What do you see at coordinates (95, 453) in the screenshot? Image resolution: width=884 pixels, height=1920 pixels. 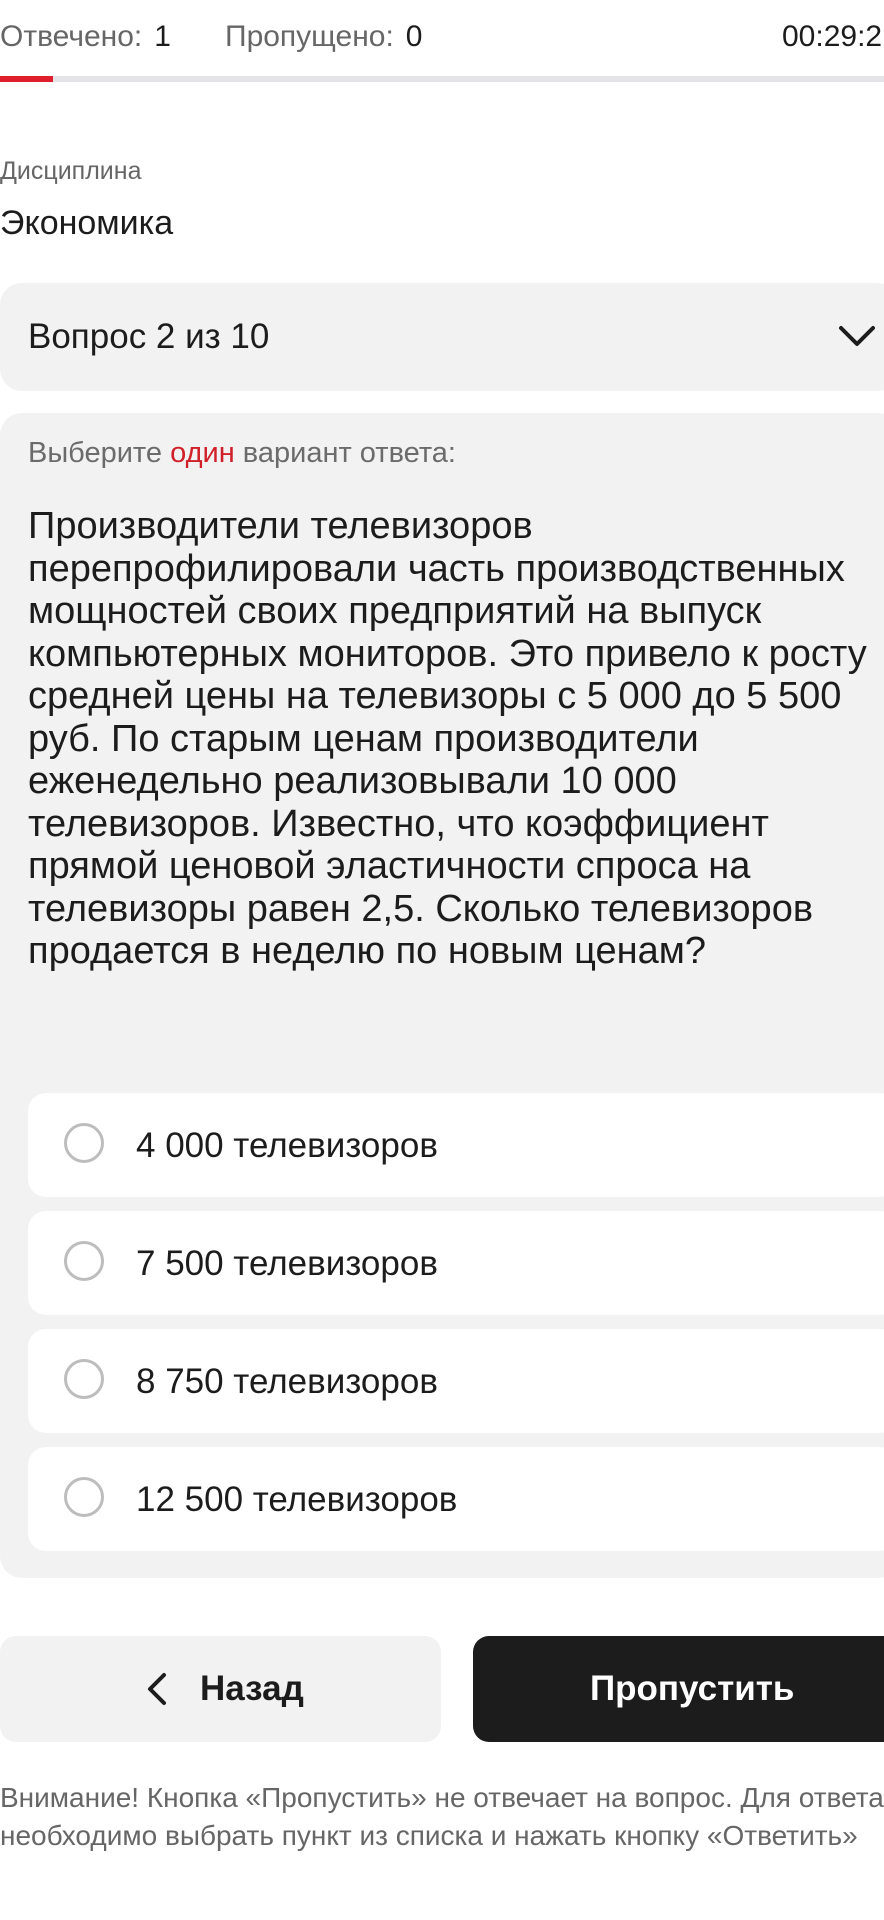 I see `instruction-prefix: Выберите` at bounding box center [95, 453].